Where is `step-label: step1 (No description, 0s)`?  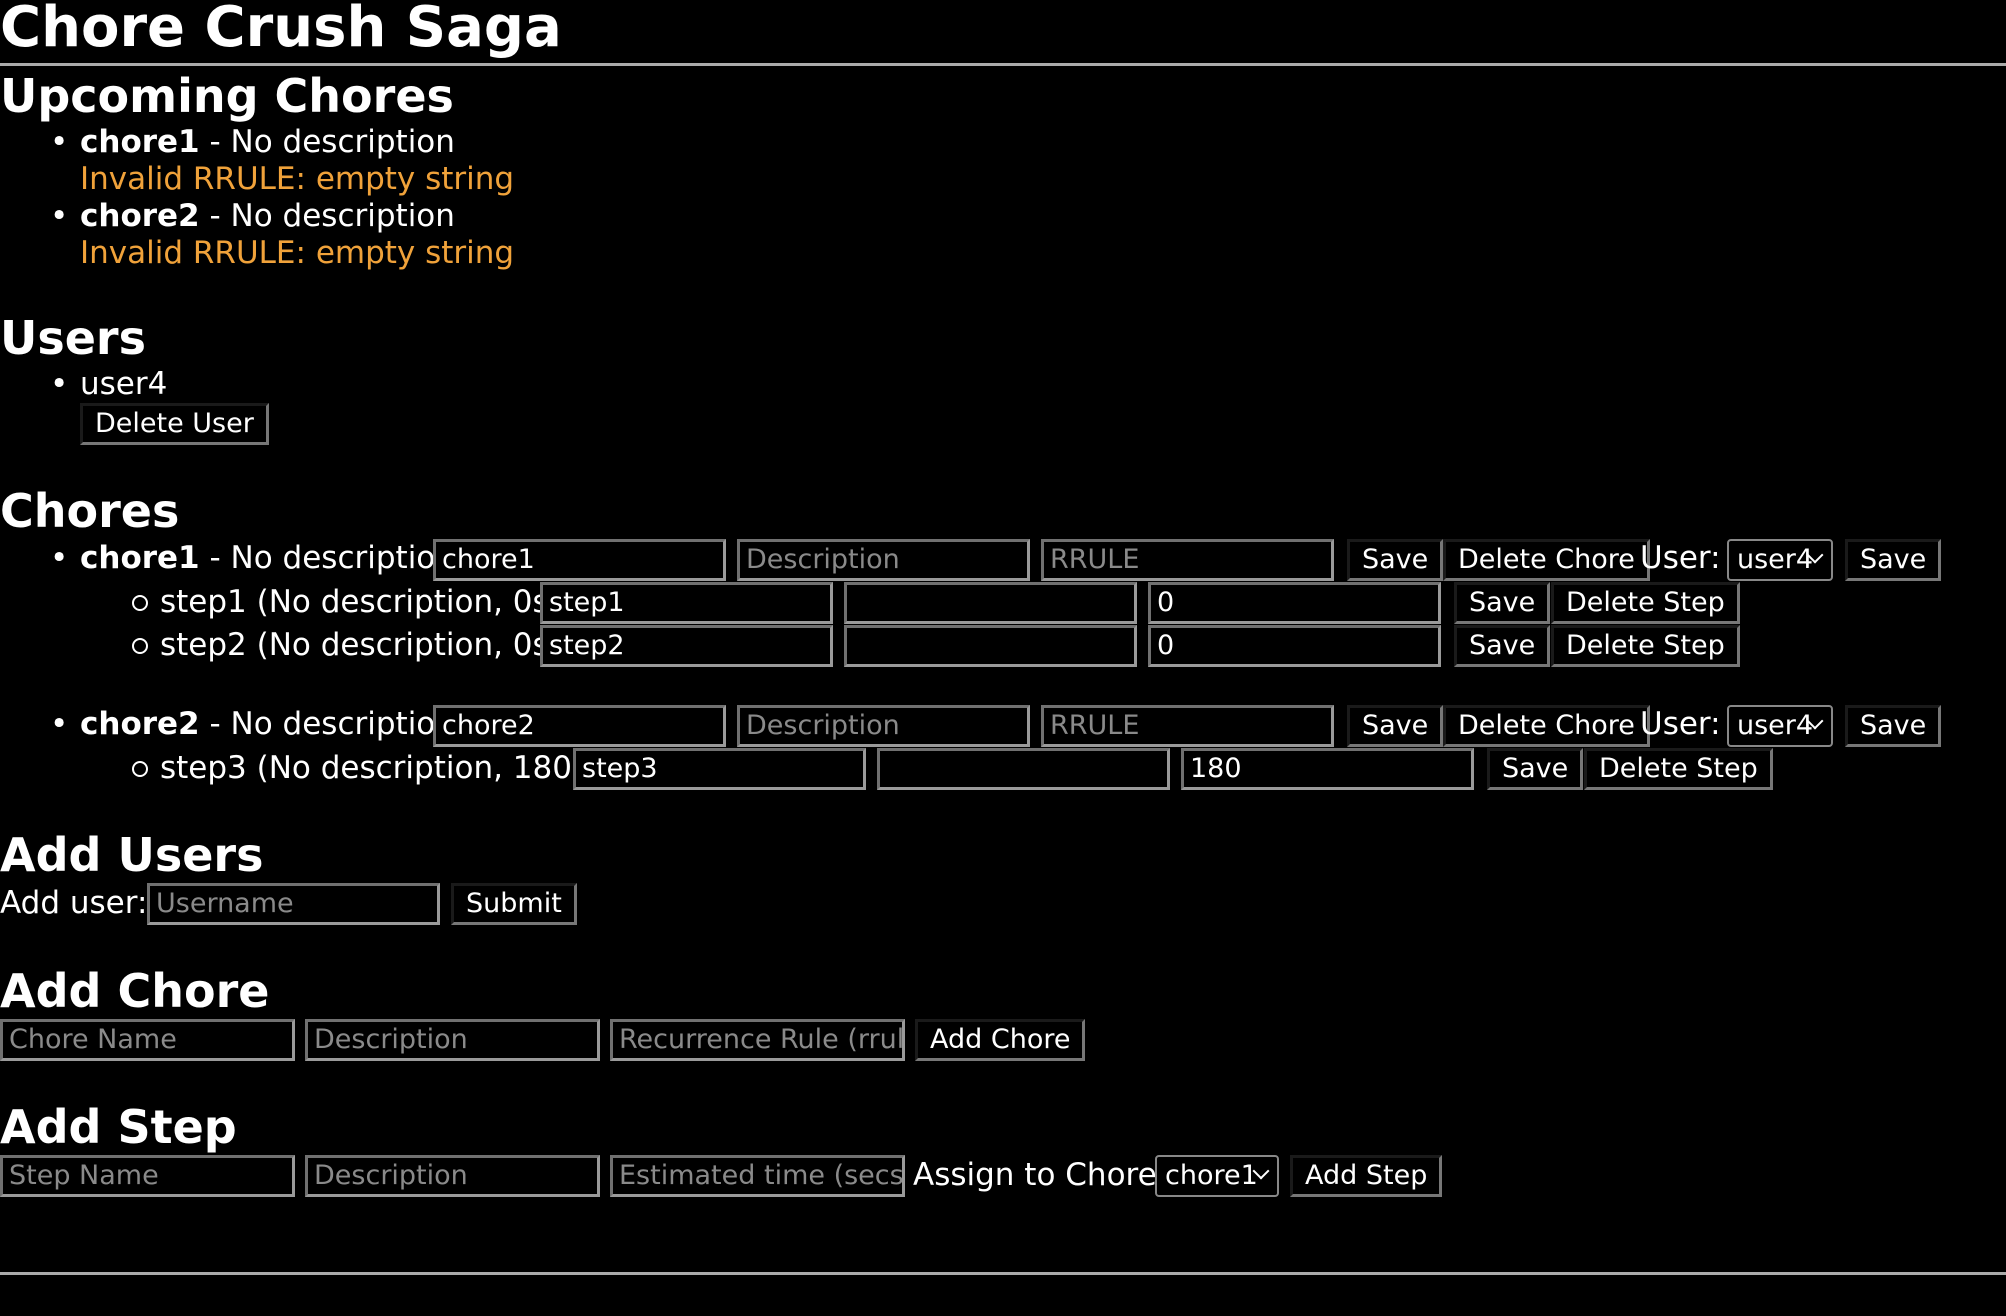
step-label: step1 (No description, 0s) is located at coordinates (360, 602).